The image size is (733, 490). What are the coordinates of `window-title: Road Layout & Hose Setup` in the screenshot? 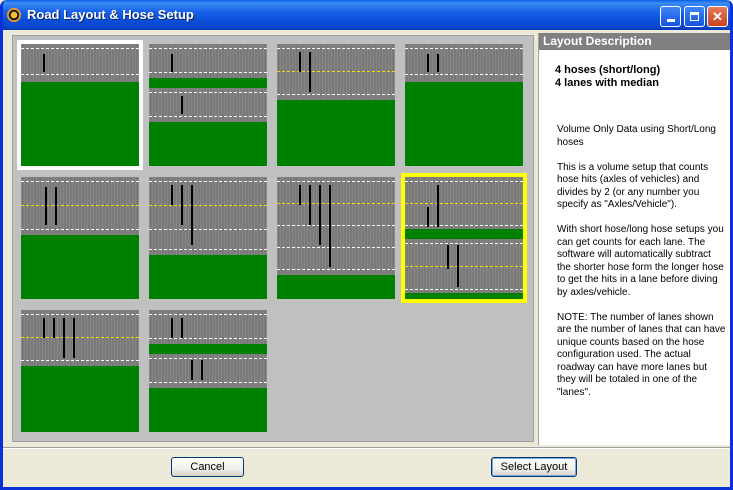 It's located at (110, 14).